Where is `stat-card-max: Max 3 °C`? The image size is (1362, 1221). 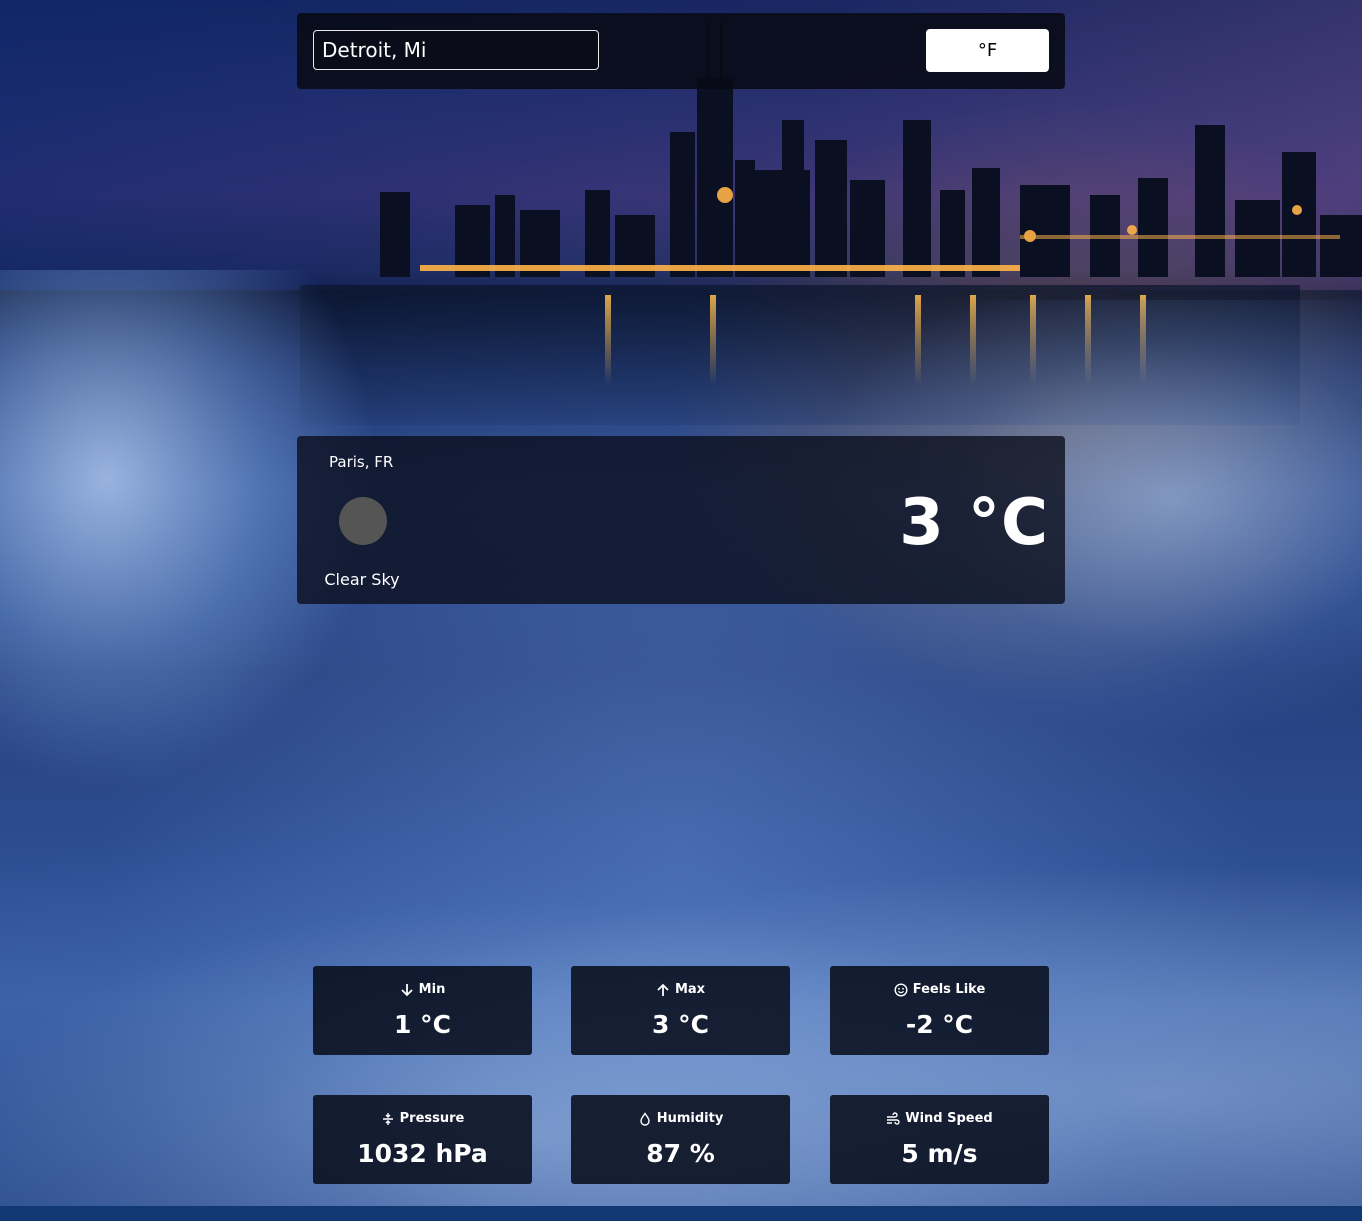 stat-card-max: Max 3 °C is located at coordinates (680, 1010).